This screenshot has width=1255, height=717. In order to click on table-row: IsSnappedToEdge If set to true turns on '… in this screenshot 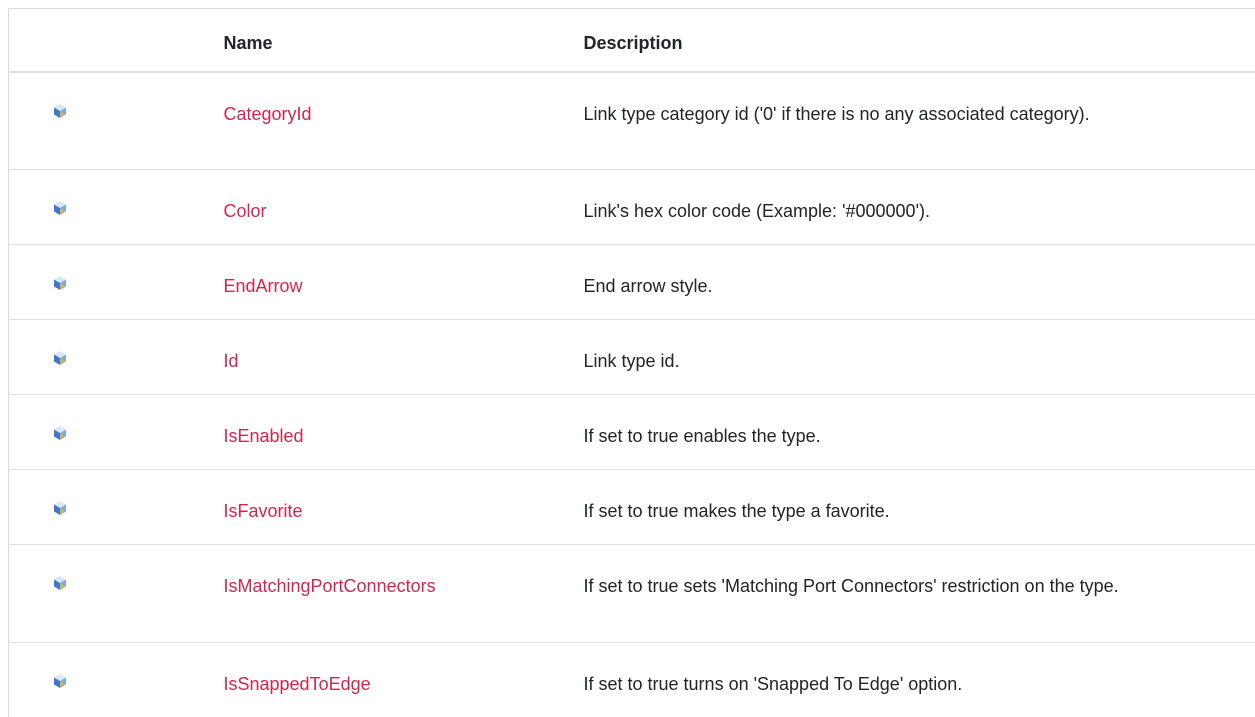, I will do `click(631, 679)`.